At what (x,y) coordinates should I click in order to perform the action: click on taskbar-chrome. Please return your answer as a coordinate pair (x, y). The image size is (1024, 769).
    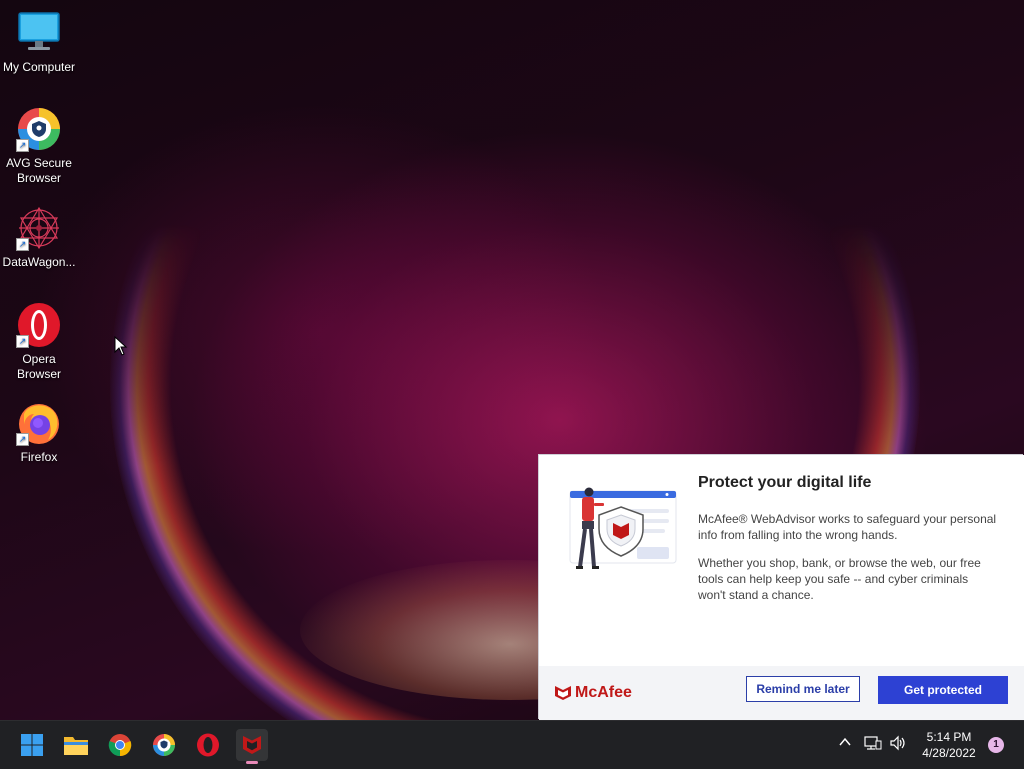
    Looking at the image, I should click on (120, 745).